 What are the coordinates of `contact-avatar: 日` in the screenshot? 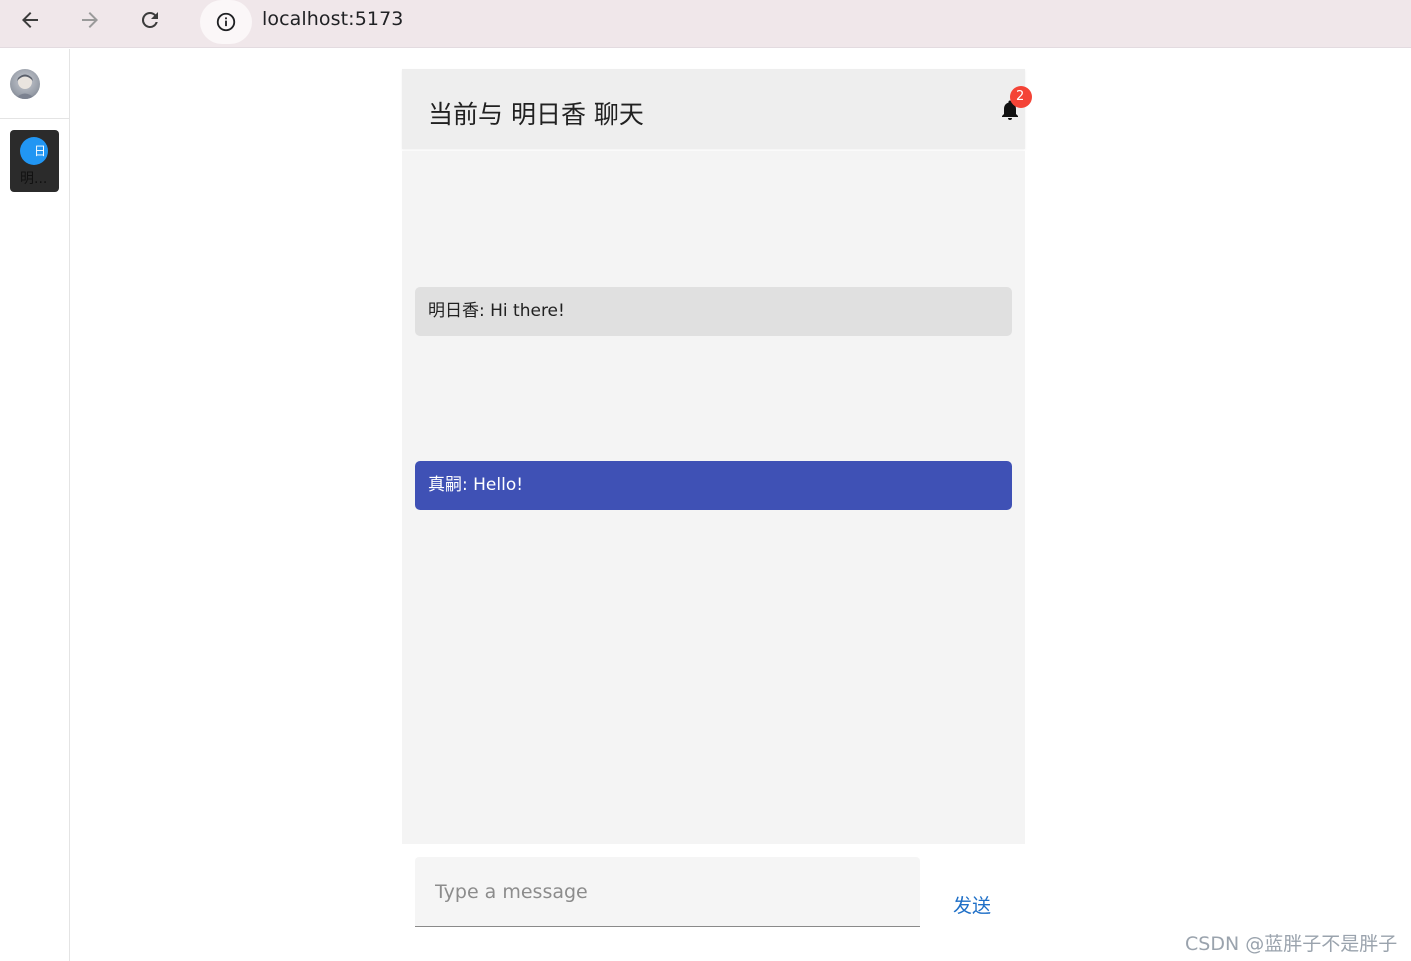 It's located at (34, 151).